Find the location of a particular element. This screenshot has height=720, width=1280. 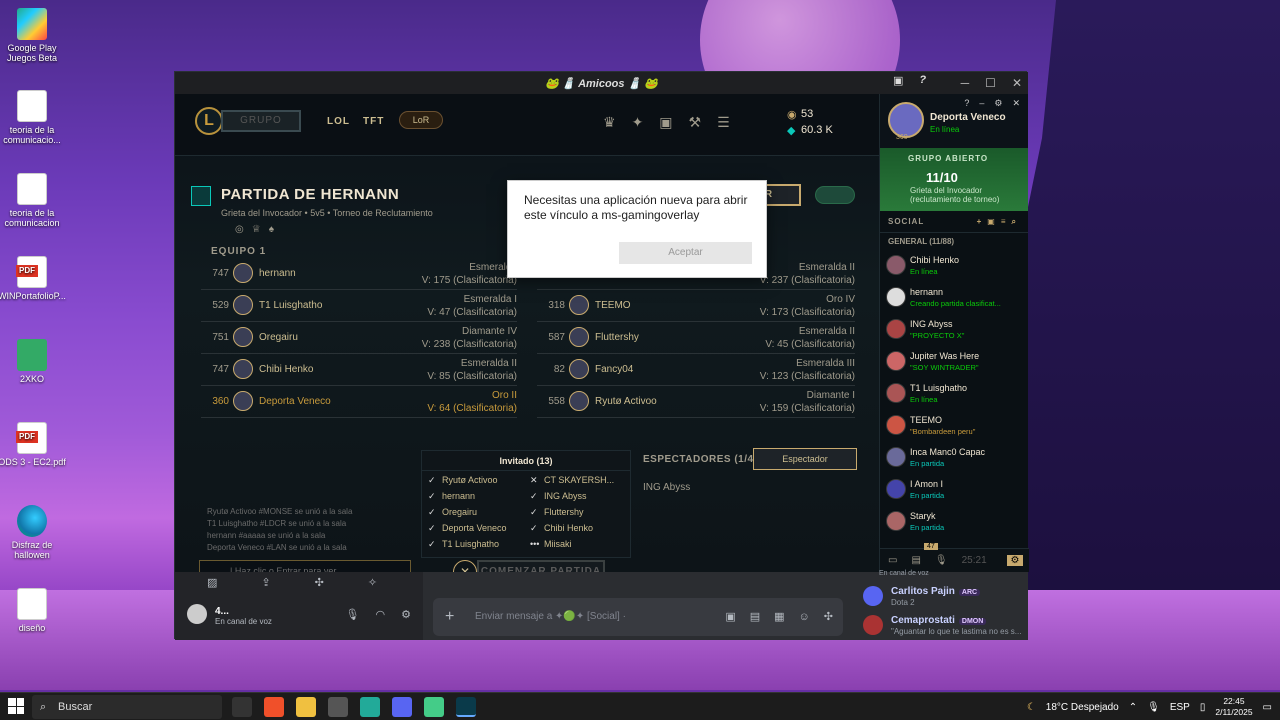

share-icon: ⇪ is located at coordinates (265, 582).